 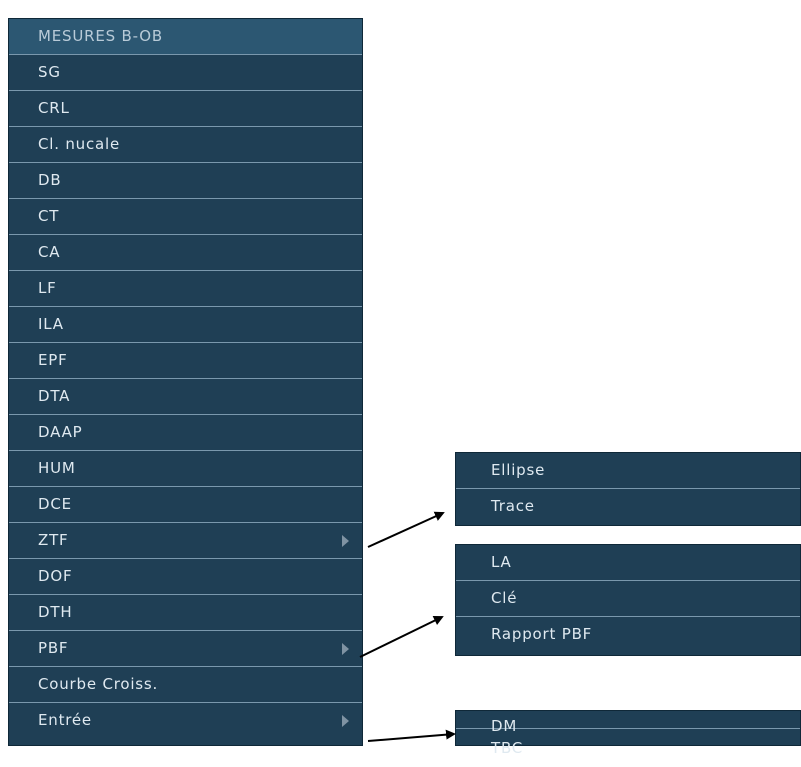 What do you see at coordinates (628, 507) in the screenshot?
I see `submenu-item-trace: Trace` at bounding box center [628, 507].